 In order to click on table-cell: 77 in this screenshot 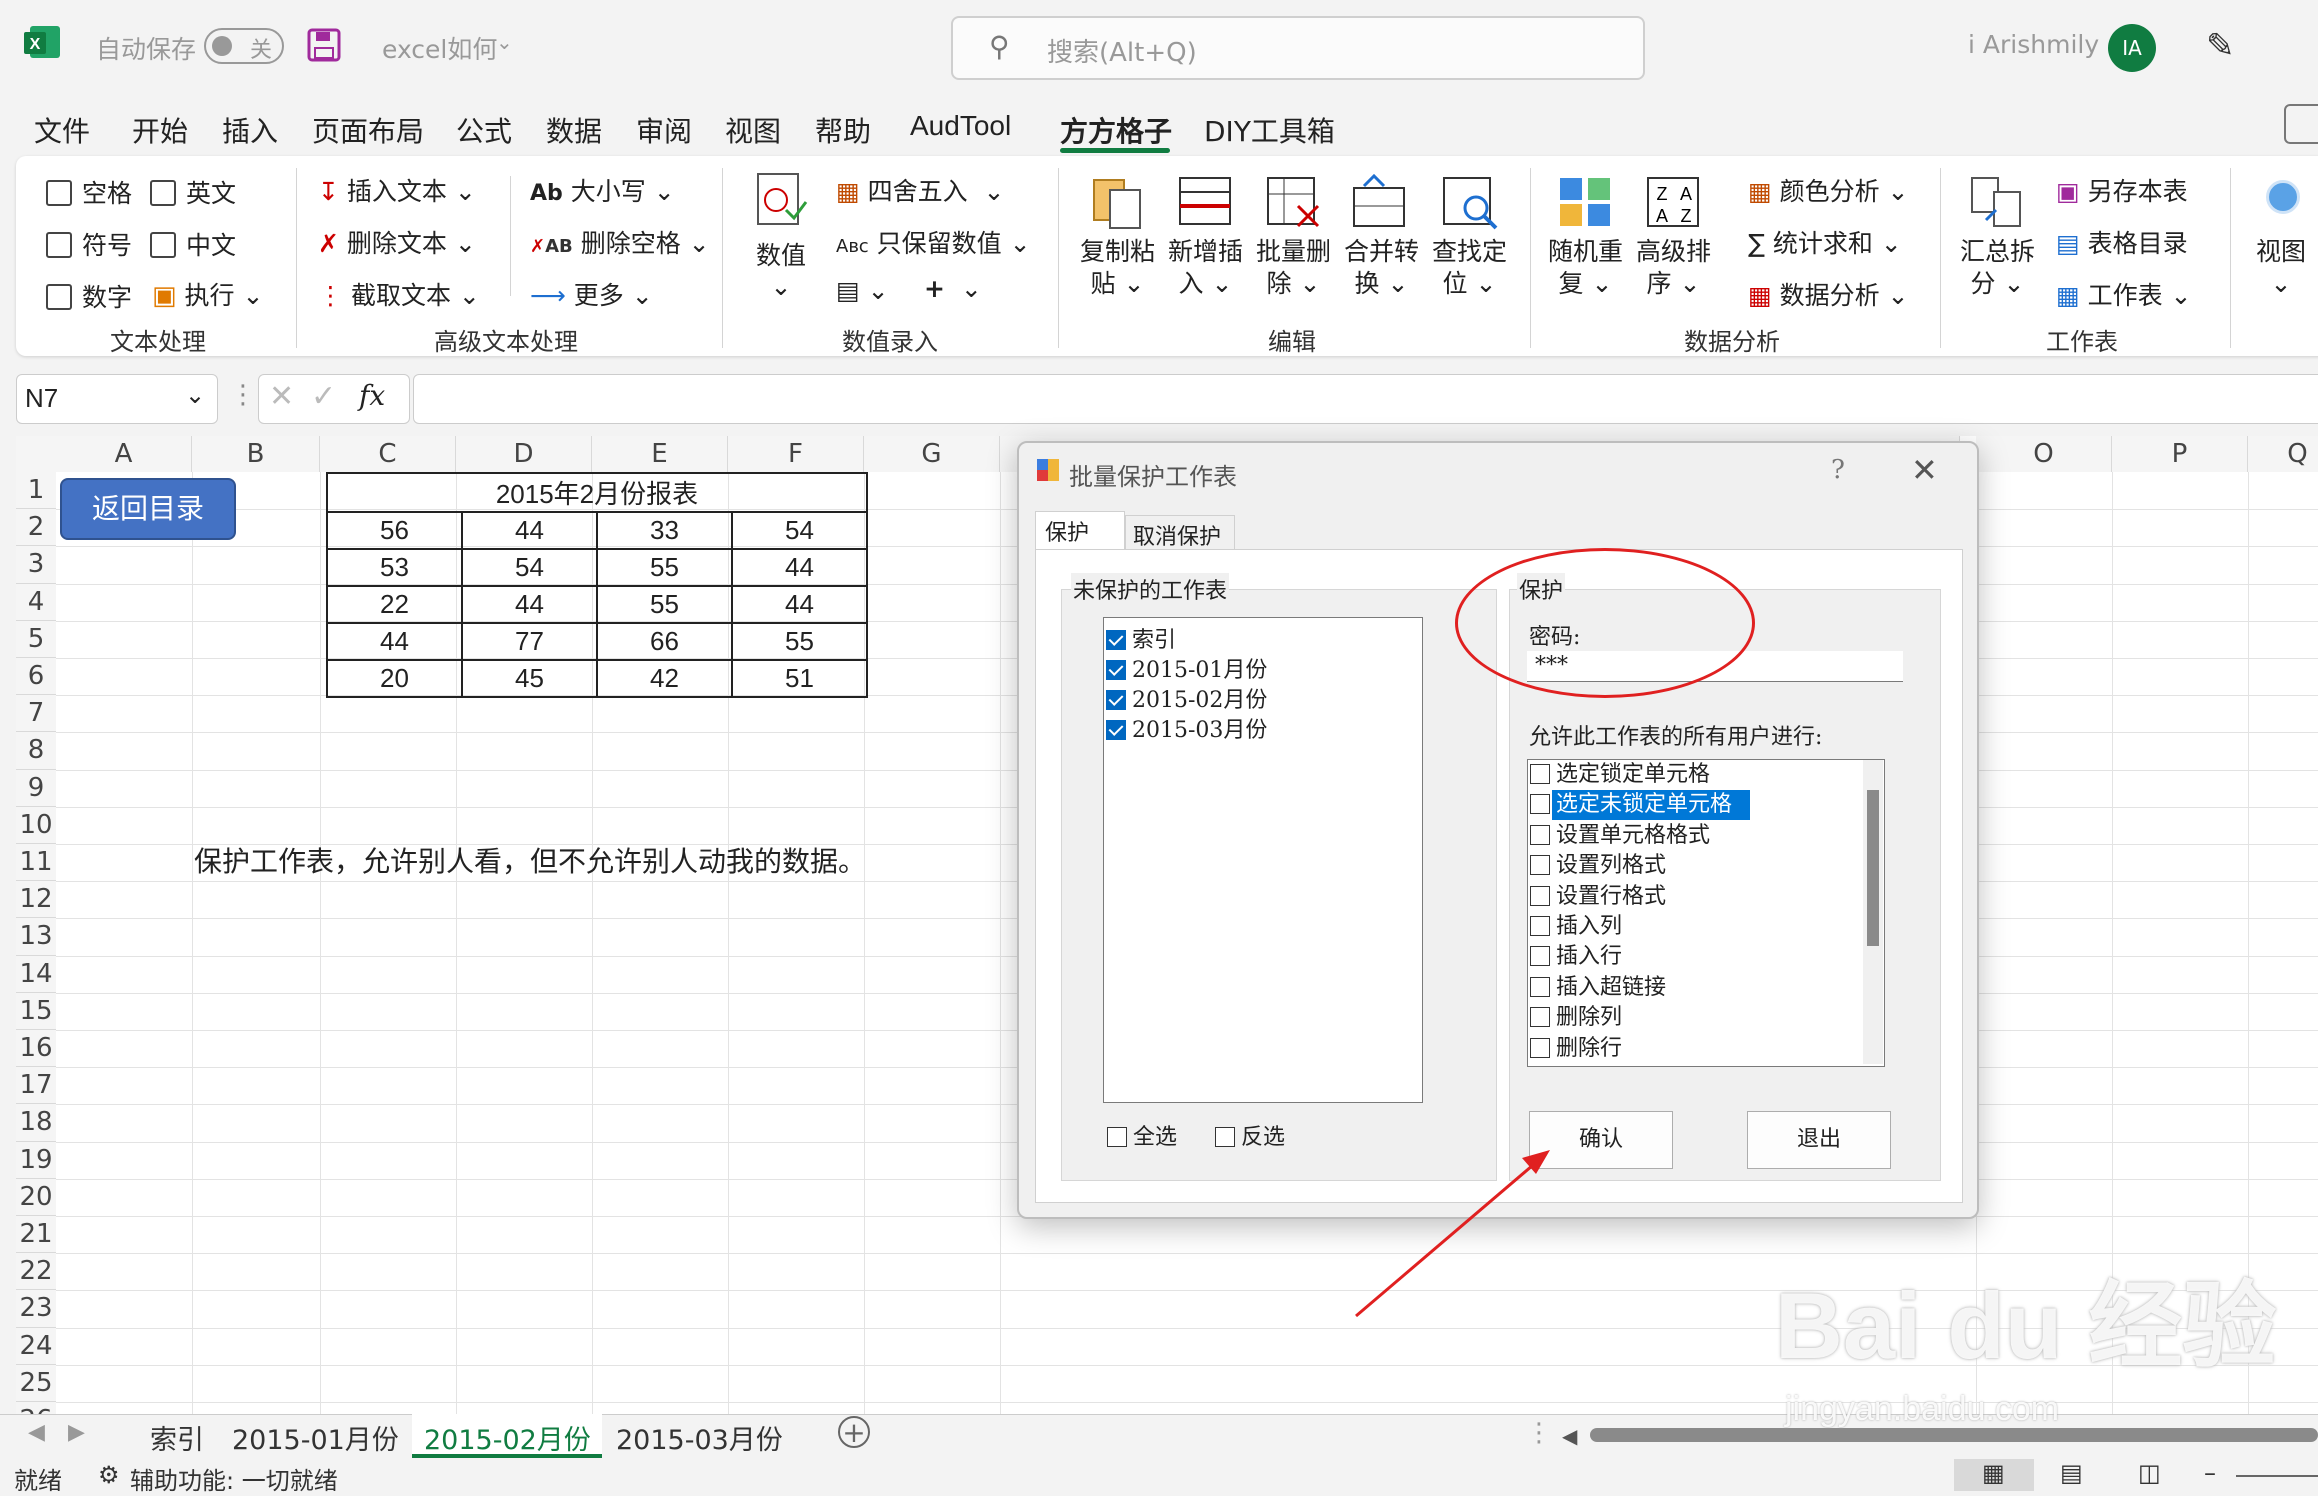, I will do `click(529, 641)`.